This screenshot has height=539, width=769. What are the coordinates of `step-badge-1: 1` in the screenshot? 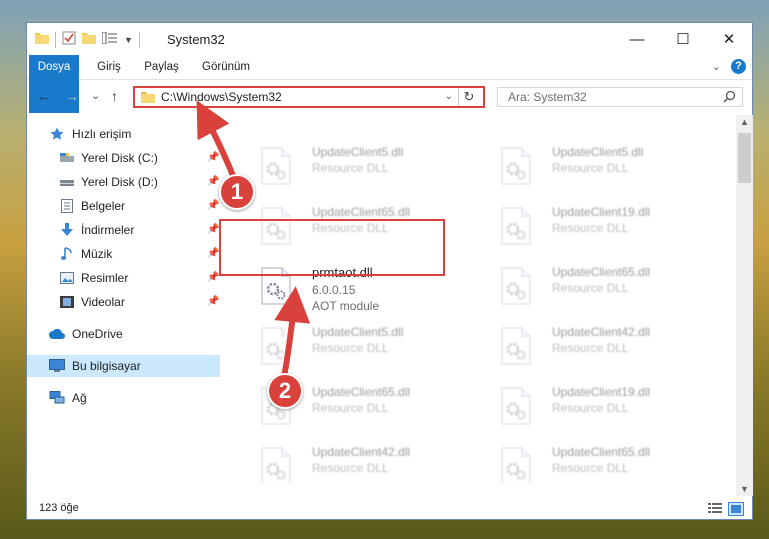 It's located at (237, 192).